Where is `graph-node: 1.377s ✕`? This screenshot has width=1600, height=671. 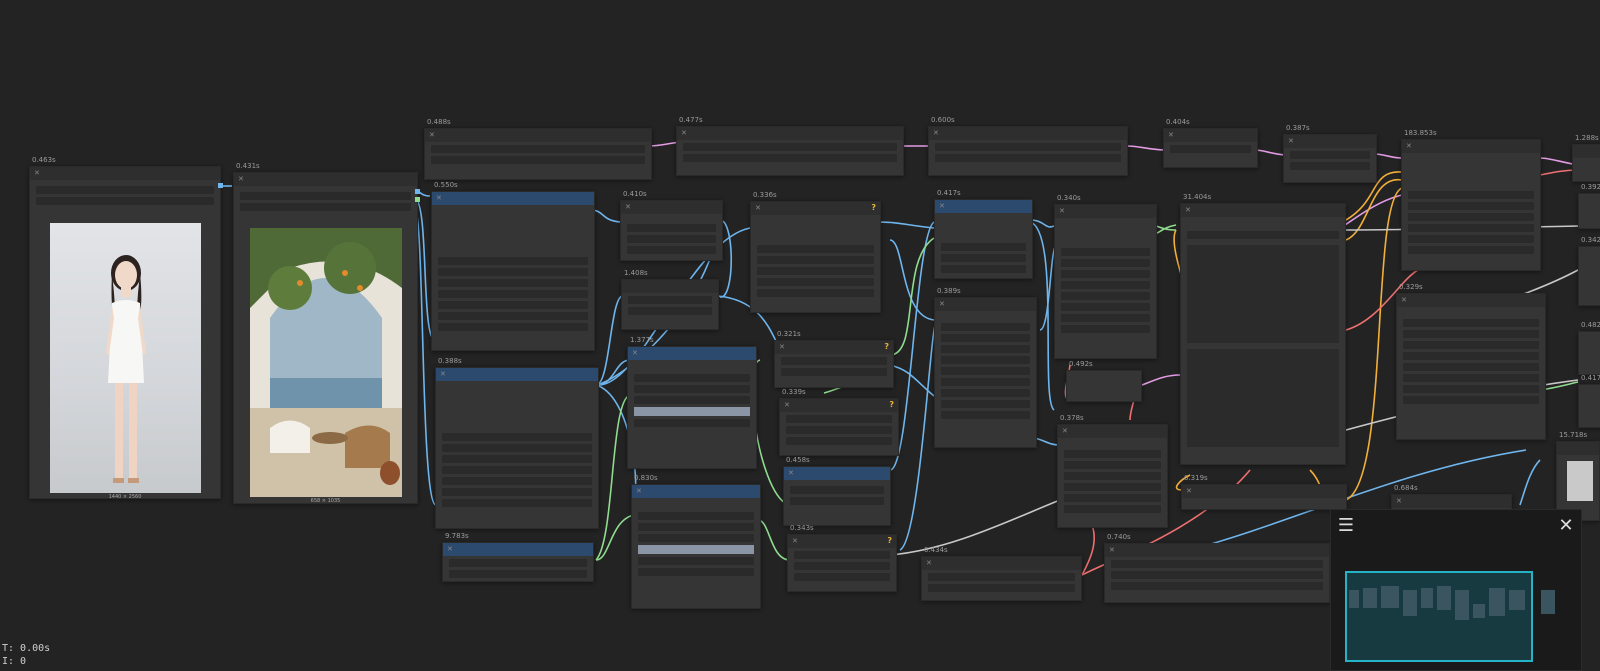
graph-node: 1.377s ✕ is located at coordinates (692, 402).